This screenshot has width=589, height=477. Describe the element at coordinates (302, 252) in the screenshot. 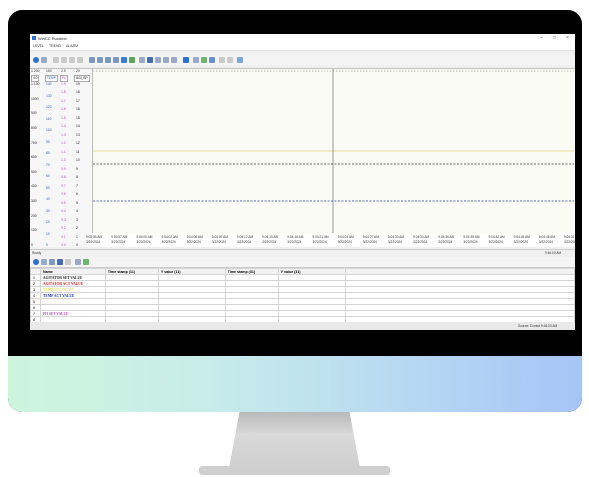

I see `status-bar: Ready 9:46:03 AM` at that location.